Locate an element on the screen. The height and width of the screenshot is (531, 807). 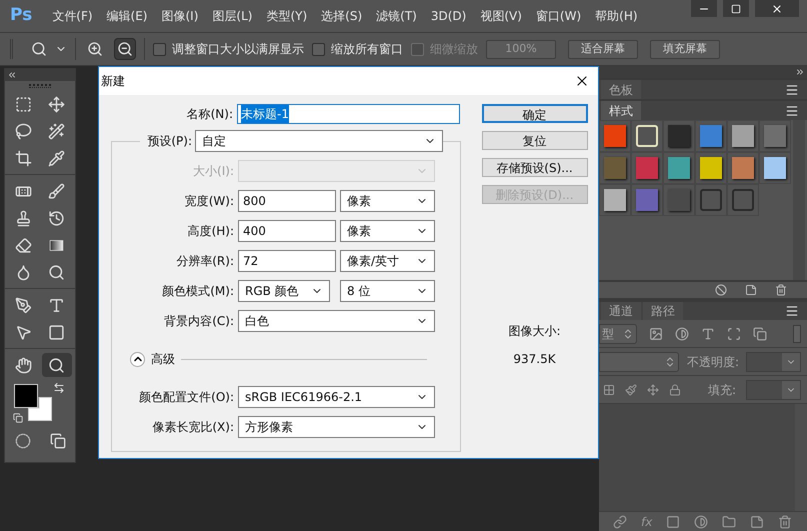
menu-item: 类型(Y) is located at coordinates (287, 16).